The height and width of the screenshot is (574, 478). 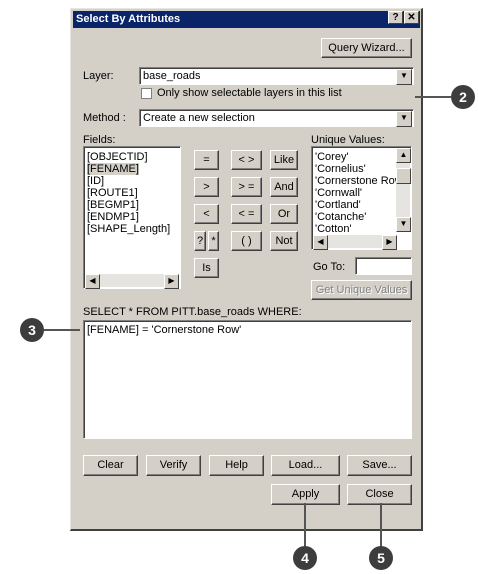 What do you see at coordinates (305, 558) in the screenshot?
I see `callout-4: 4` at bounding box center [305, 558].